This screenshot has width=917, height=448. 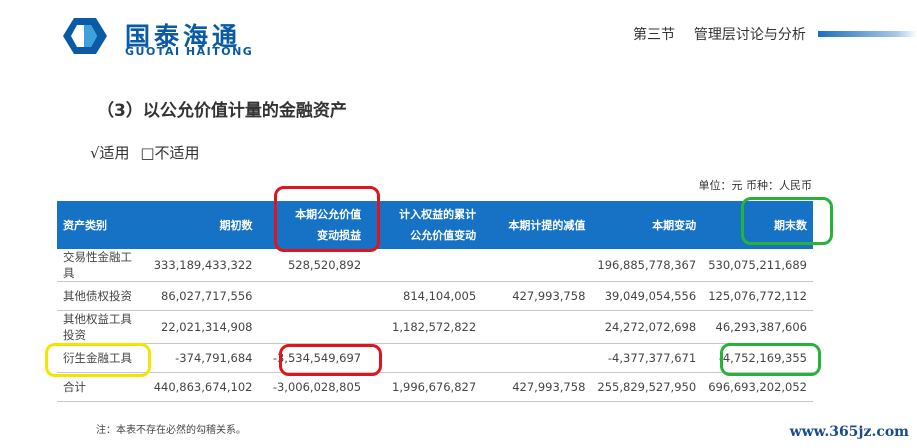 I want to click on chapter-number: 第三节, so click(x=654, y=35).